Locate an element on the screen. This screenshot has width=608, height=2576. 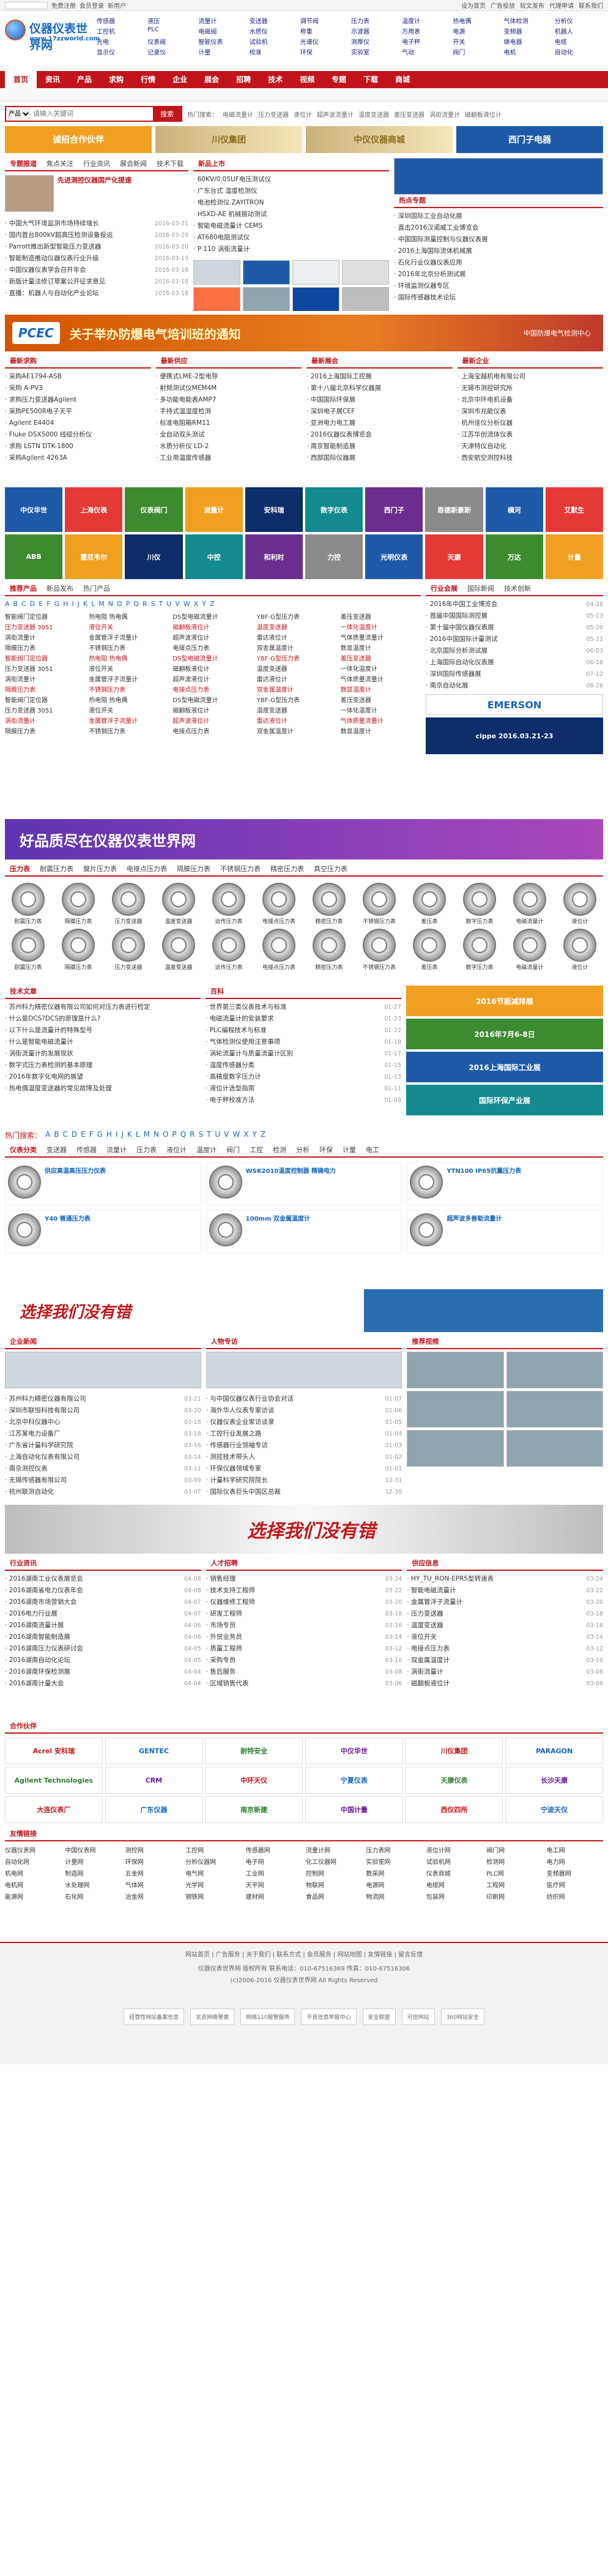
friend-link: 阀门网 is located at coordinates (514, 1850).